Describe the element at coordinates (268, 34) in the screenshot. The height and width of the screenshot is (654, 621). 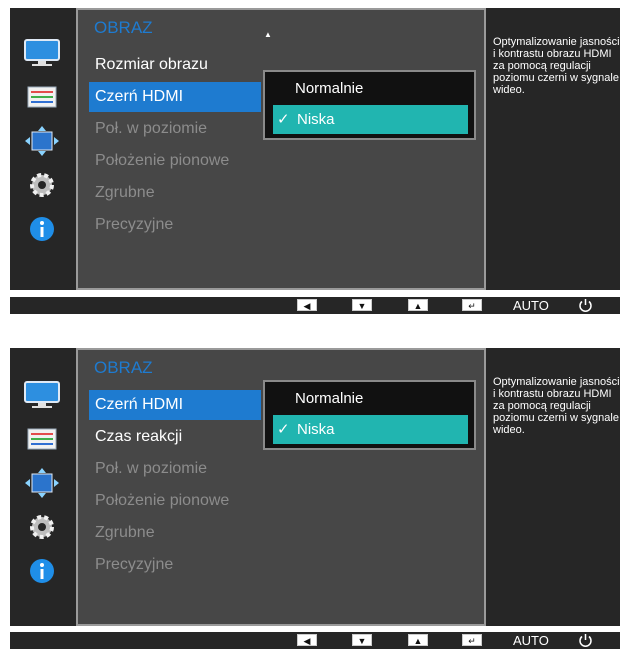
I see `scroll-up-caret-icon: ▲` at that location.